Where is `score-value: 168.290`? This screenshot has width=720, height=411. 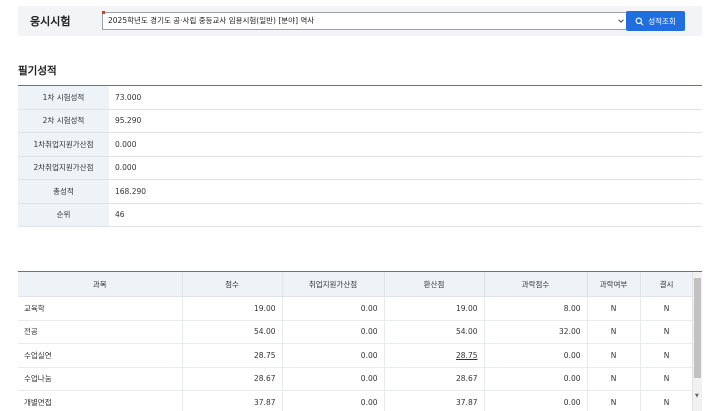
score-value: 168.290 is located at coordinates (127, 191).